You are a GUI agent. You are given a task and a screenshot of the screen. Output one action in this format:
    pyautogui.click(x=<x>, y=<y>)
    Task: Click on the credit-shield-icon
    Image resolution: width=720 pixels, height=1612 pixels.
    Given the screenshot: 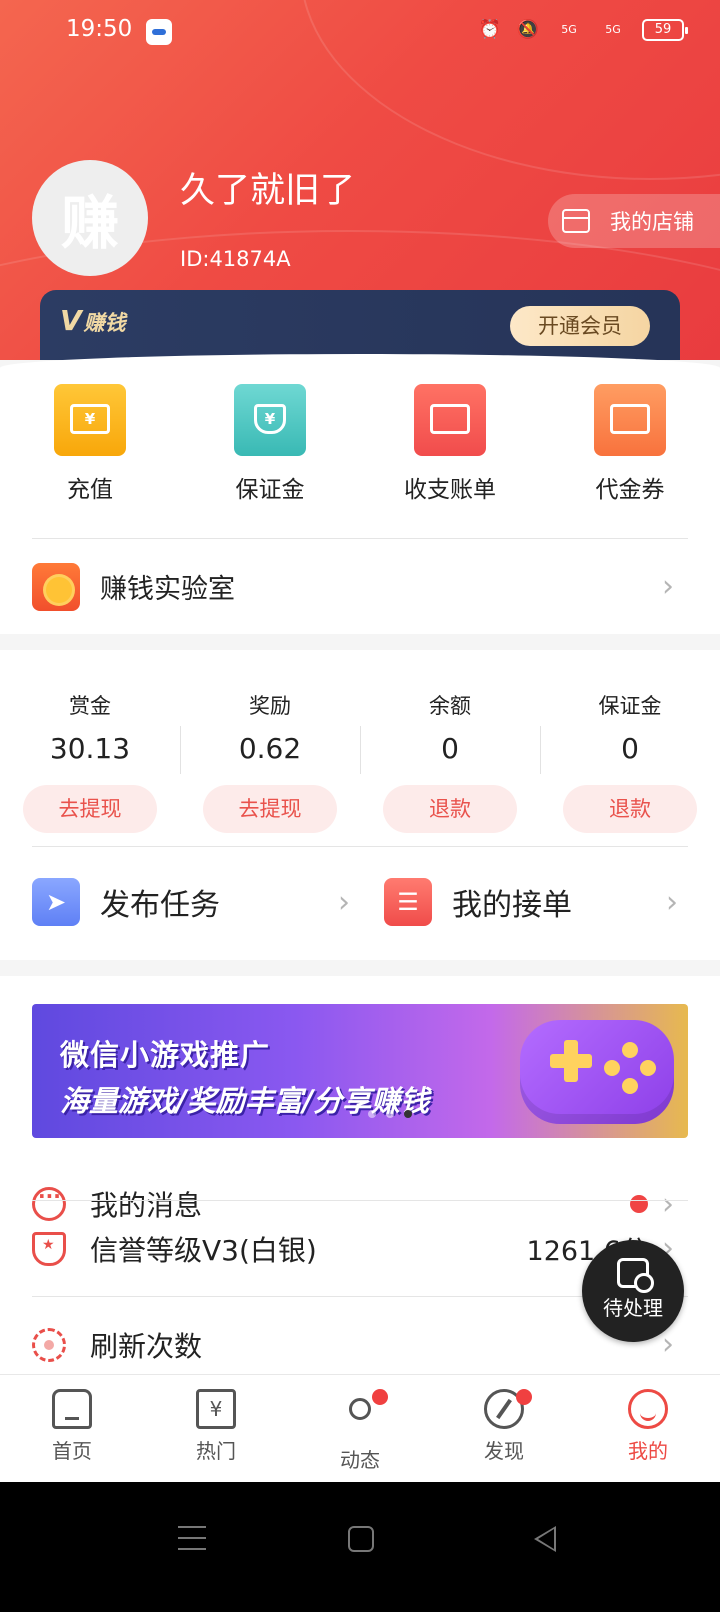 What is the action you would take?
    pyautogui.click(x=49, y=1248)
    